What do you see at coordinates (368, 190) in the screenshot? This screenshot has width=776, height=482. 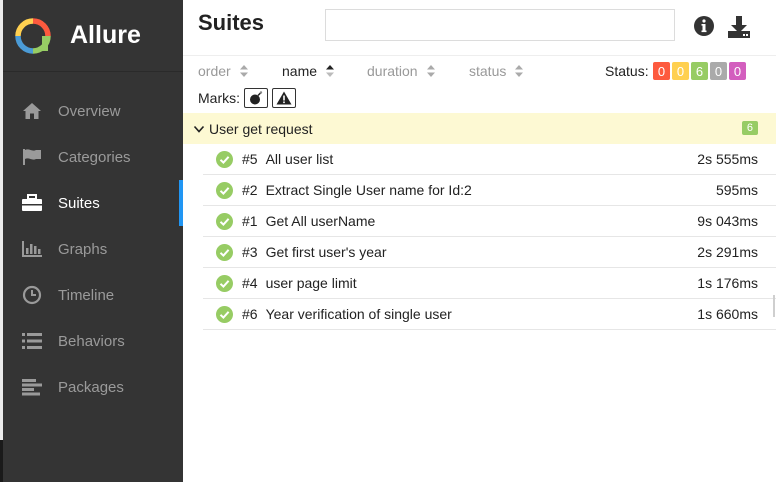 I see `test-name: Extract Single User name for Id:2` at bounding box center [368, 190].